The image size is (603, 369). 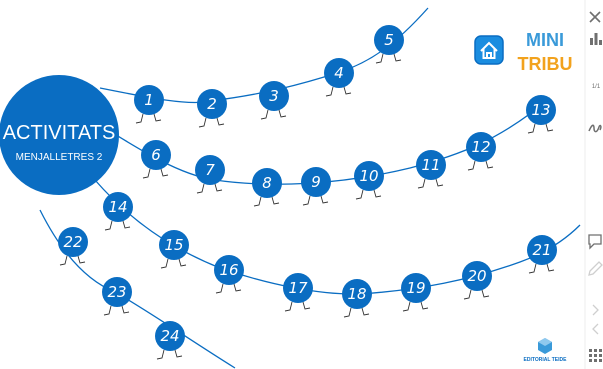 I want to click on node-label: 24, so click(x=169, y=336).